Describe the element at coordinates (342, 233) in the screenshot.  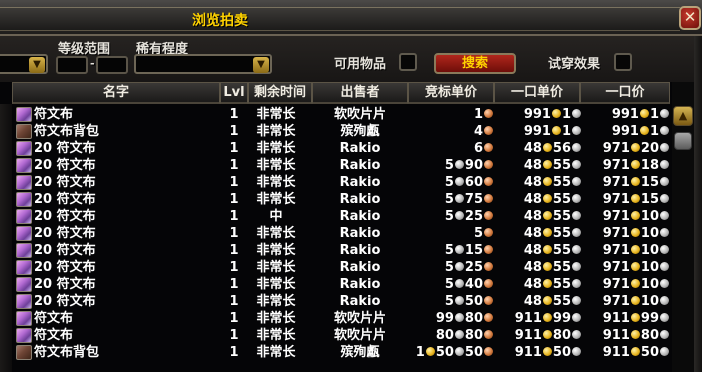
I see `table-row: 20 符文布 1 非常长 Rakio 5 48 55 971 10` at that location.